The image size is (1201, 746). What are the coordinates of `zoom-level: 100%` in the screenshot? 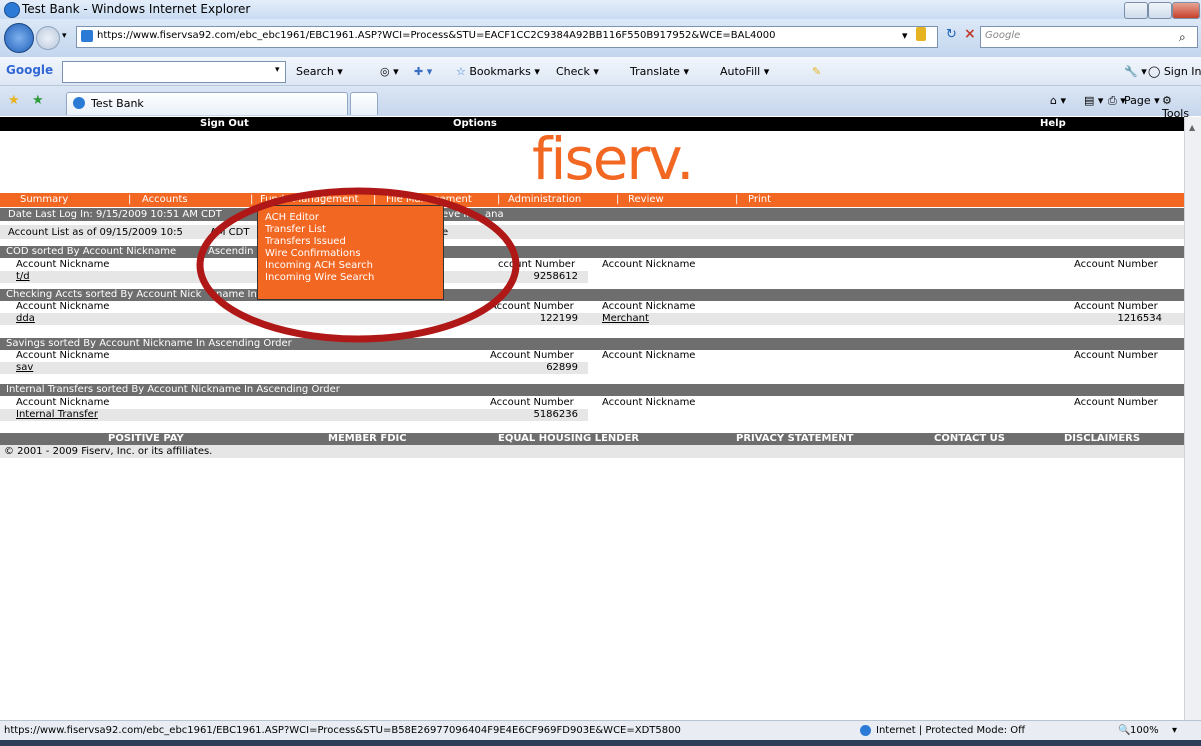 It's located at (1144, 730).